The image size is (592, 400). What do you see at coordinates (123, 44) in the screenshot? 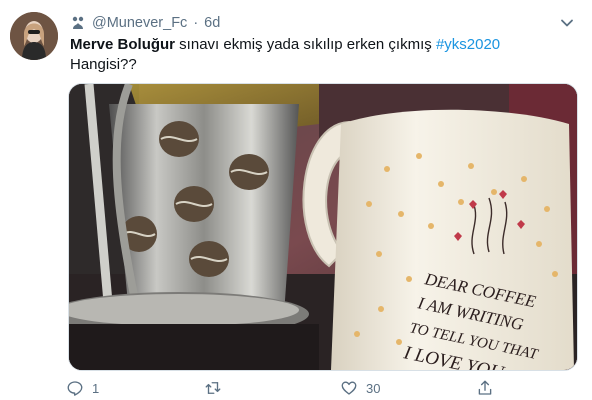
I see `mentioned-author: Merve Boluğur` at bounding box center [123, 44].